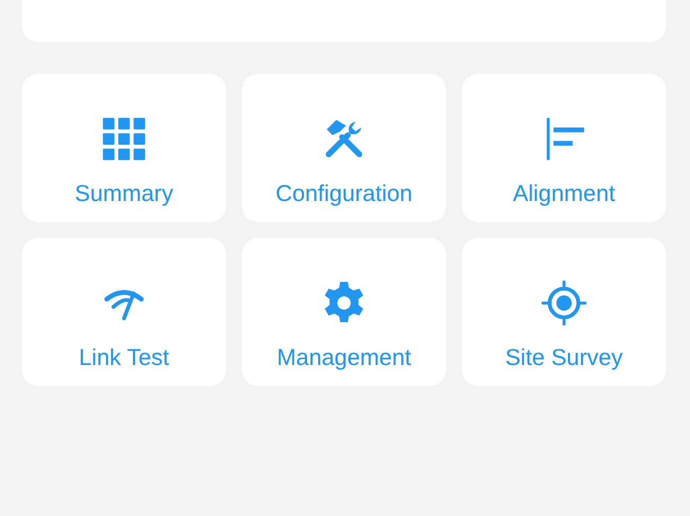 Image resolution: width=690 pixels, height=516 pixels. What do you see at coordinates (344, 148) in the screenshot?
I see `menu-tile: Configuration` at bounding box center [344, 148].